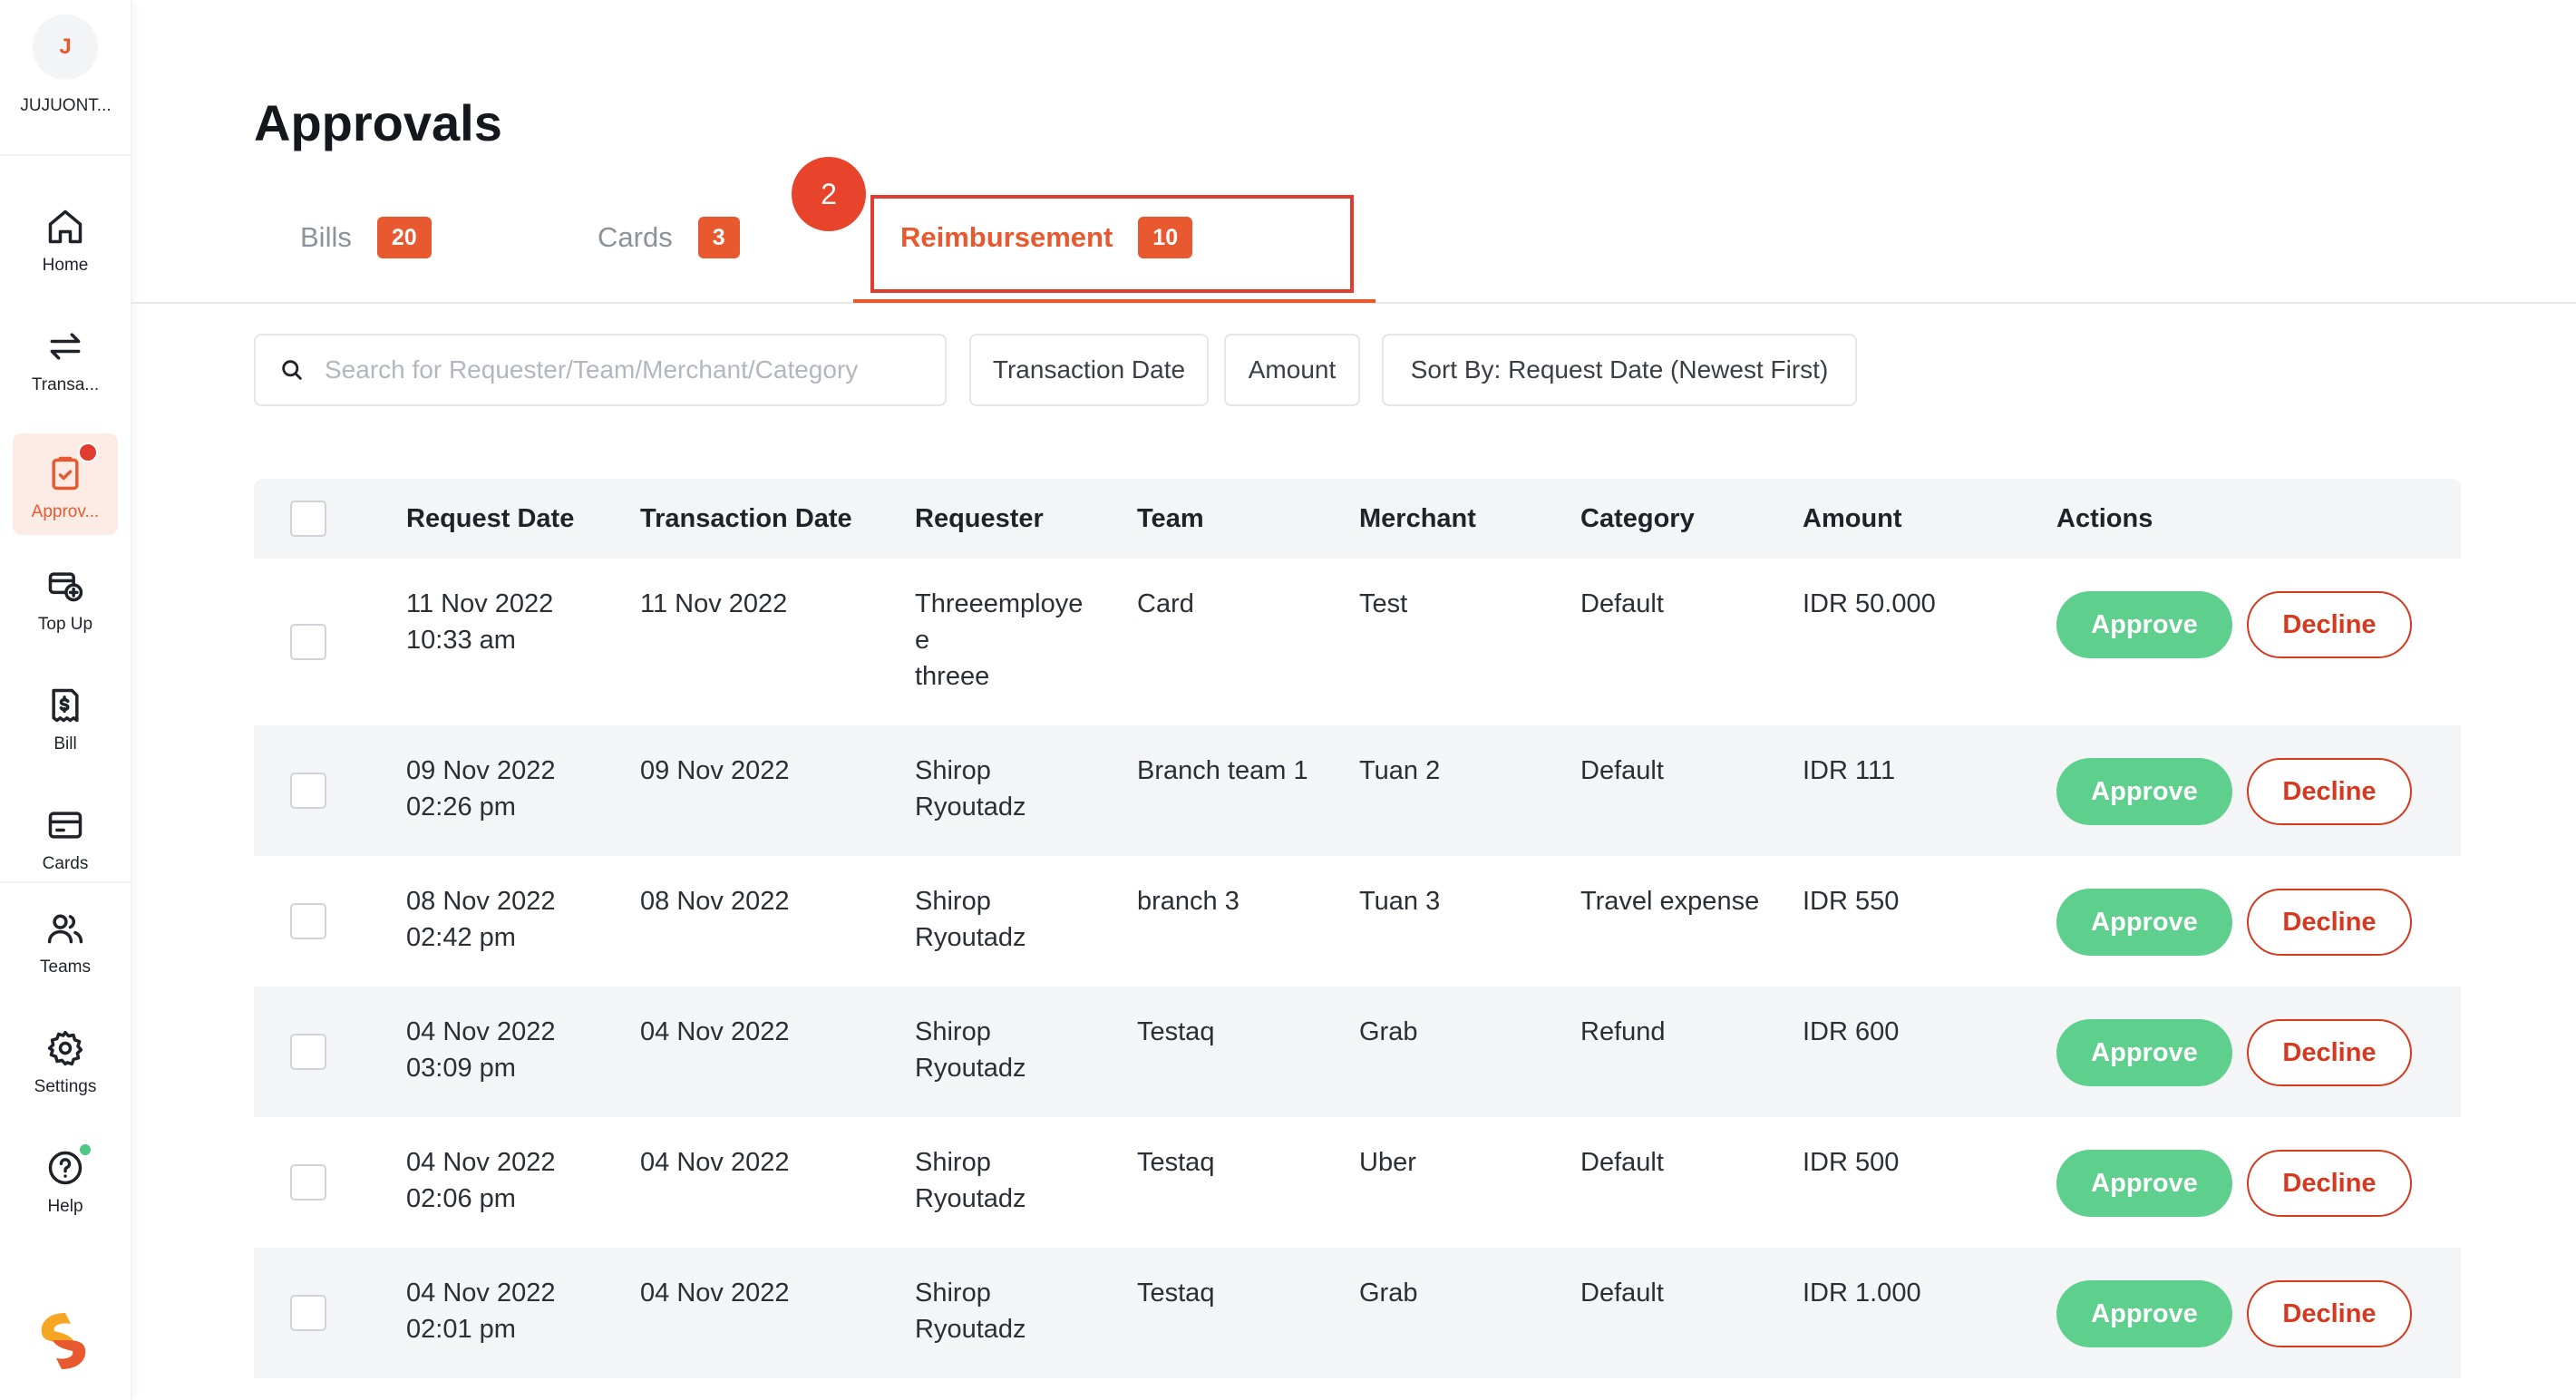 The width and height of the screenshot is (2576, 1400). What do you see at coordinates (1089, 370) in the screenshot?
I see `transaction-date-filter: Transaction Date` at bounding box center [1089, 370].